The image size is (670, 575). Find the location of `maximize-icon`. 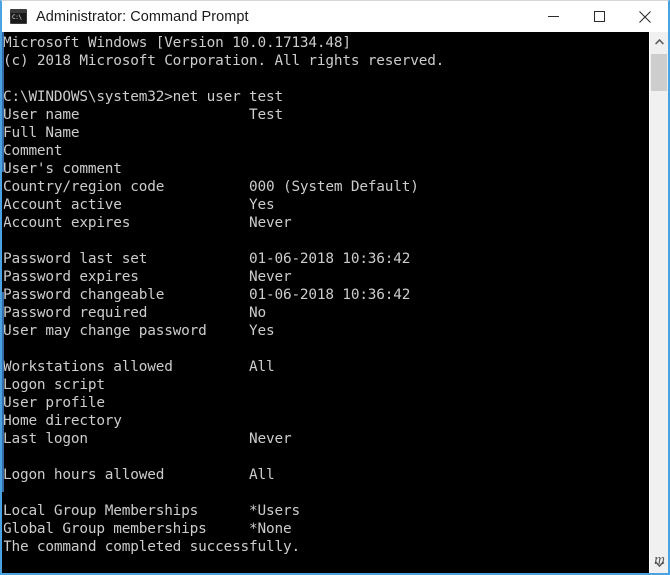

maximize-icon is located at coordinates (599, 16).